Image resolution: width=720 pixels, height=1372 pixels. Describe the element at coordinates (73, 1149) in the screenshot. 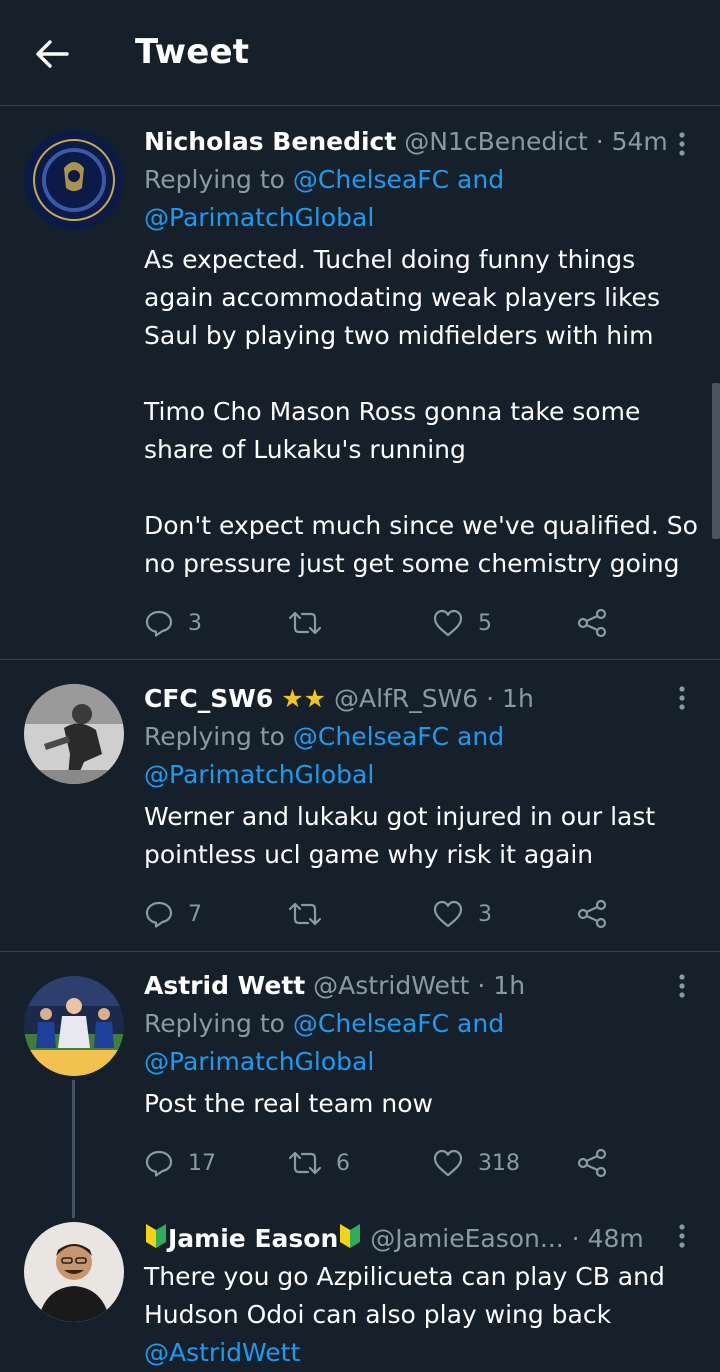

I see `thread-connector` at that location.